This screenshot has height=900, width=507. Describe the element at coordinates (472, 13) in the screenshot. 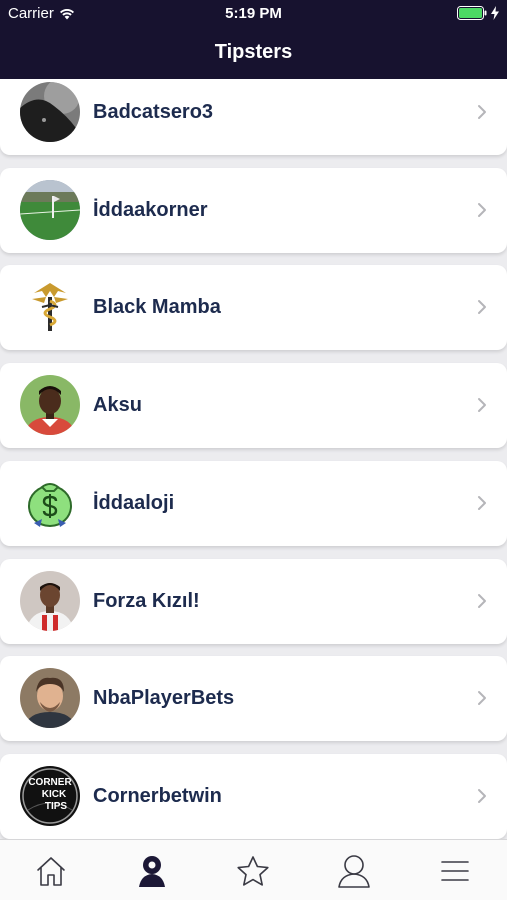

I see `battery-icon` at that location.